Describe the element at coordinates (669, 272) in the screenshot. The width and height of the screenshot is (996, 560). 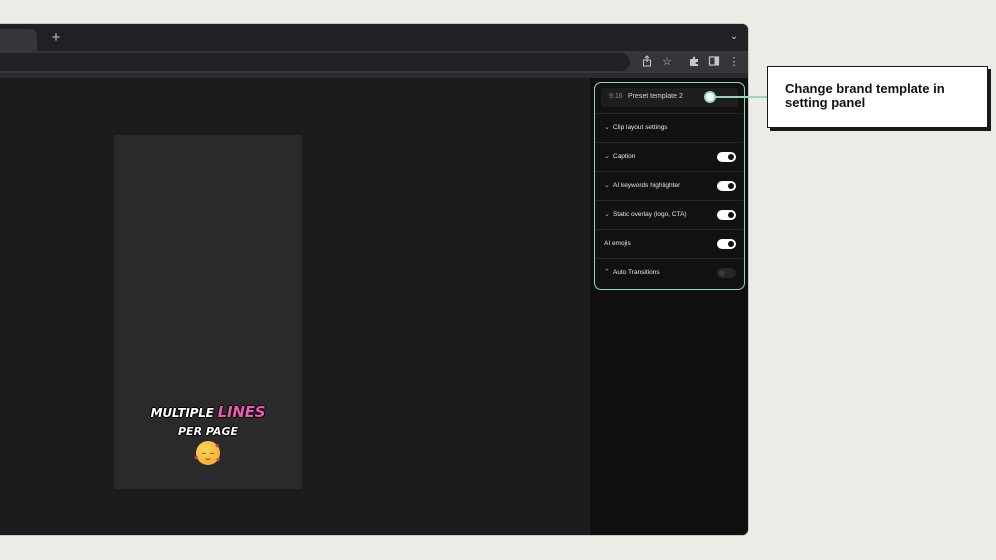
I see `row-auto-transitions: ⌃ Auto Transitions` at that location.